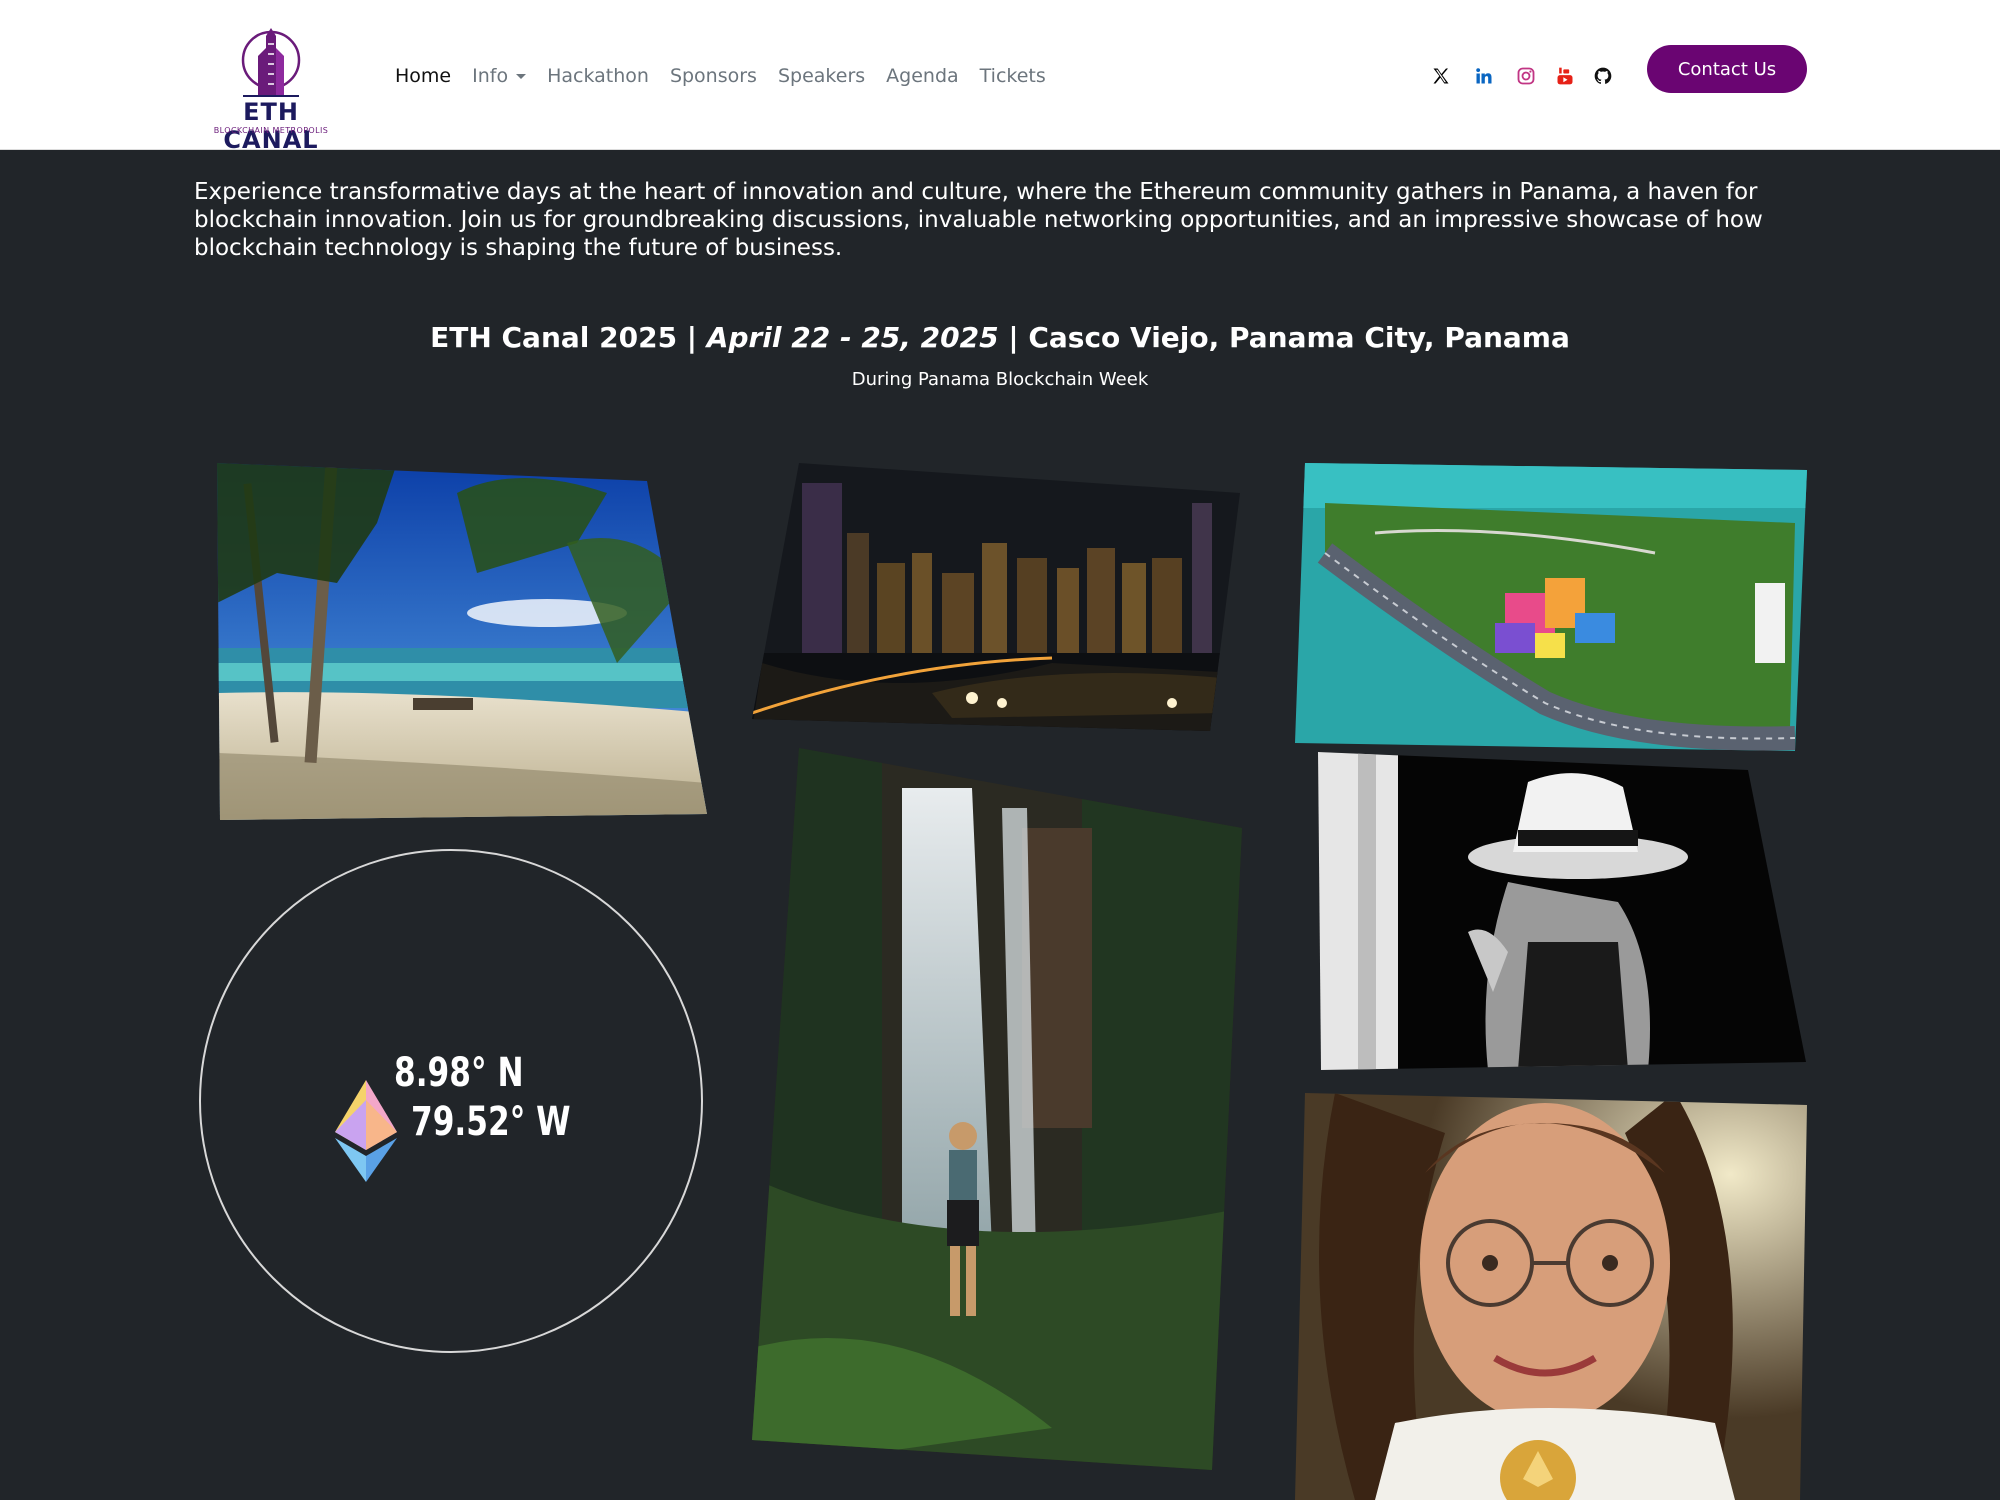  I want to click on linkedin-icon, so click(1484, 76).